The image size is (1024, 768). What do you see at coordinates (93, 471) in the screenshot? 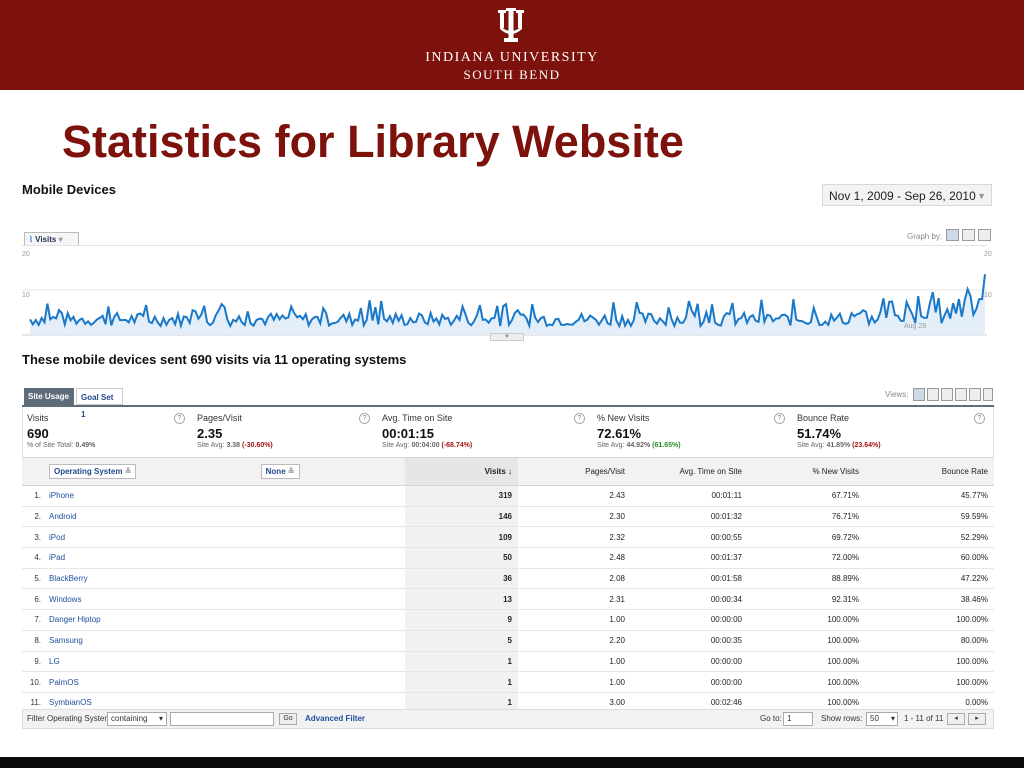
I see `dimension-select: Operating System ≚` at bounding box center [93, 471].